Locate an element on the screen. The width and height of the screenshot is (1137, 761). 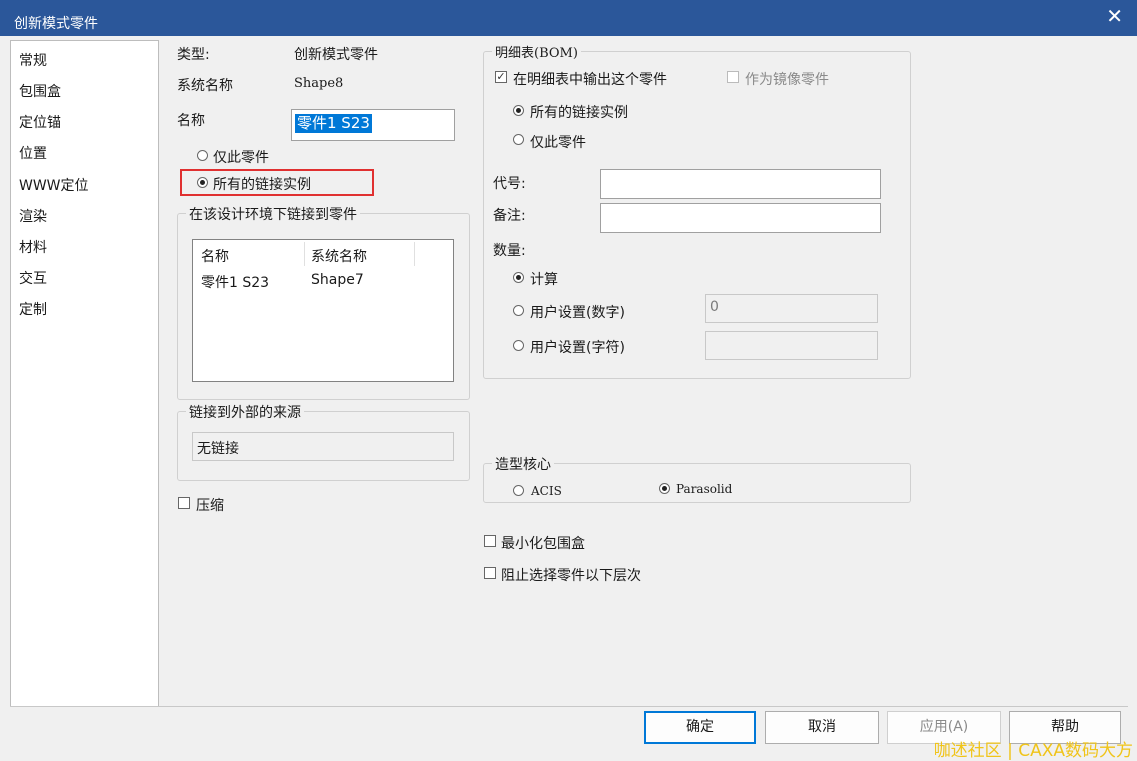
sidebar-item-general: 常规 is located at coordinates (33, 60).